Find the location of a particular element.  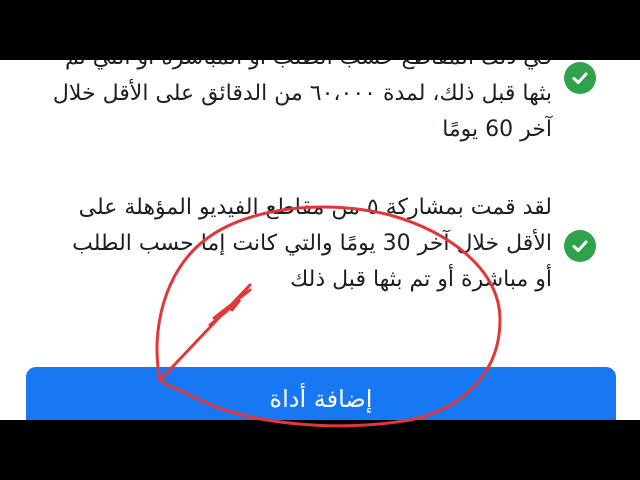

requirement-text-line: أو مباشرة أو تم بثها قبل ذلك is located at coordinates (421, 279).